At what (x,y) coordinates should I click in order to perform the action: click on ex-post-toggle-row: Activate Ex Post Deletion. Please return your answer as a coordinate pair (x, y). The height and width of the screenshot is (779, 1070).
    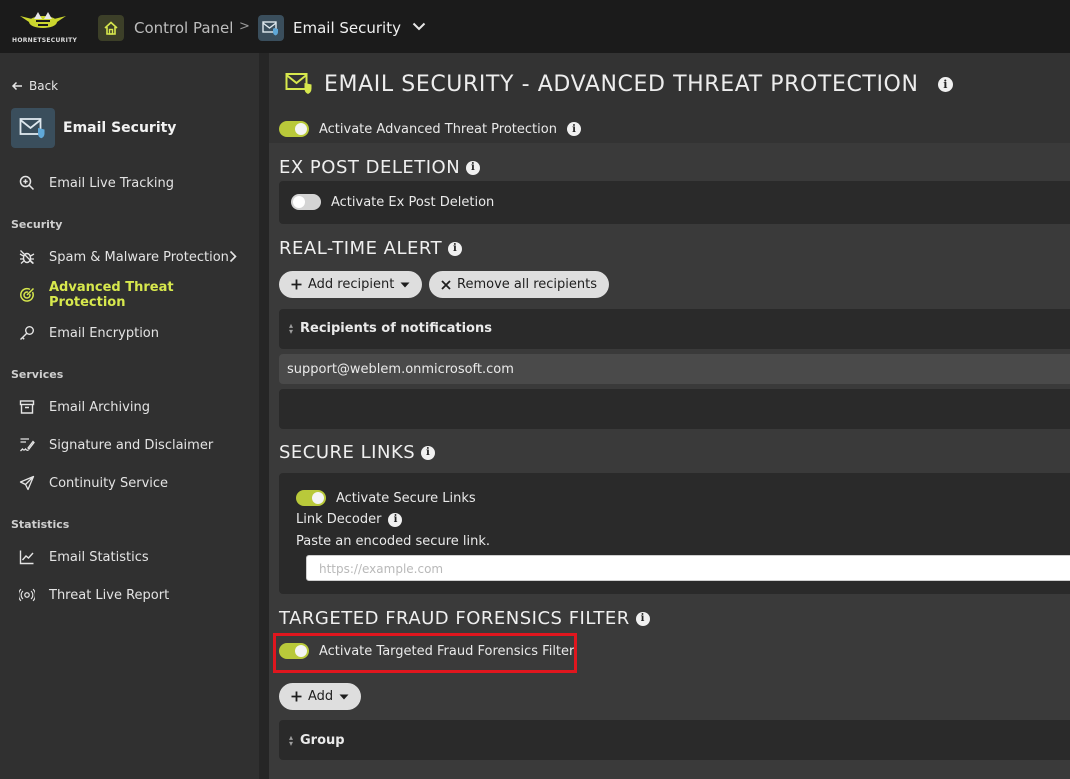
    Looking at the image, I should click on (392, 202).